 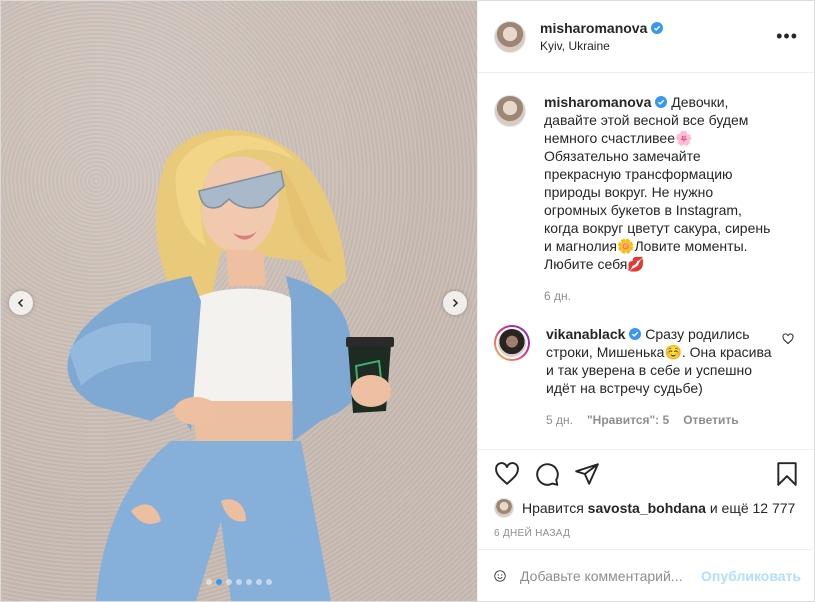 I want to click on chevron-right-icon, so click(x=455, y=303).